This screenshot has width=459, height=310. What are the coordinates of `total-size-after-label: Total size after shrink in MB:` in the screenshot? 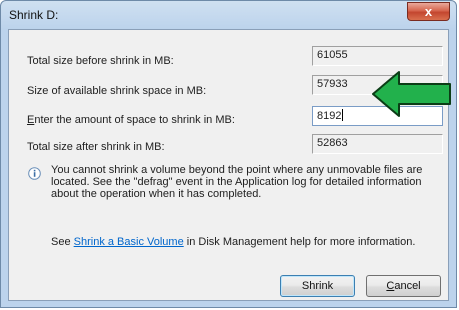 It's located at (96, 147).